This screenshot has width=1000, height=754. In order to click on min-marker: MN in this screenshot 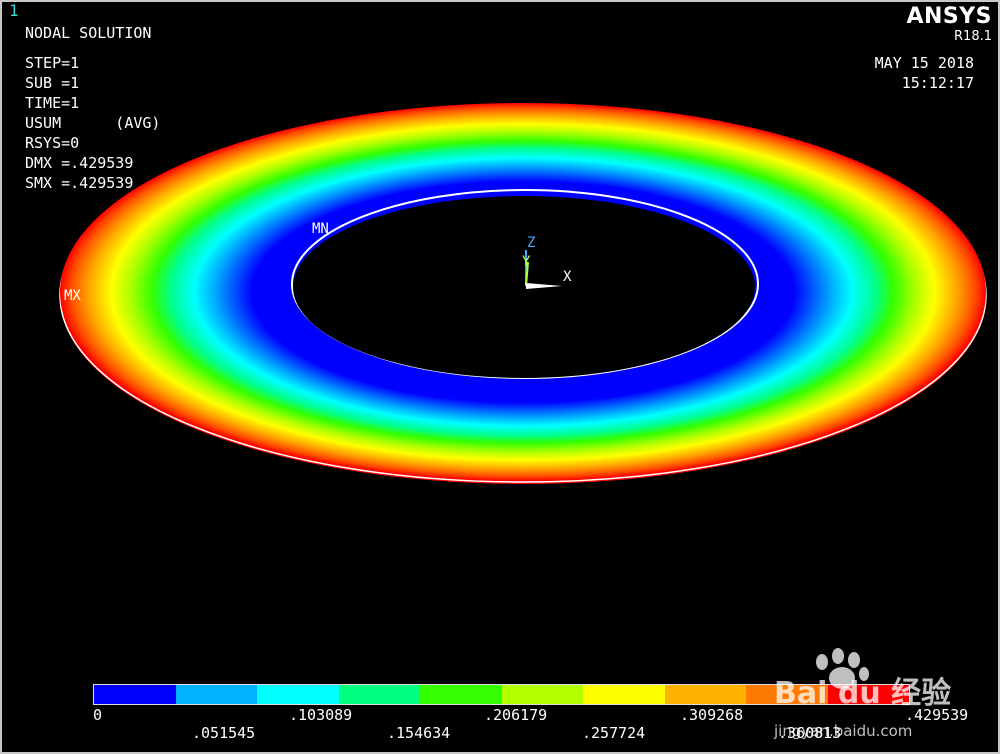, I will do `click(320, 229)`.